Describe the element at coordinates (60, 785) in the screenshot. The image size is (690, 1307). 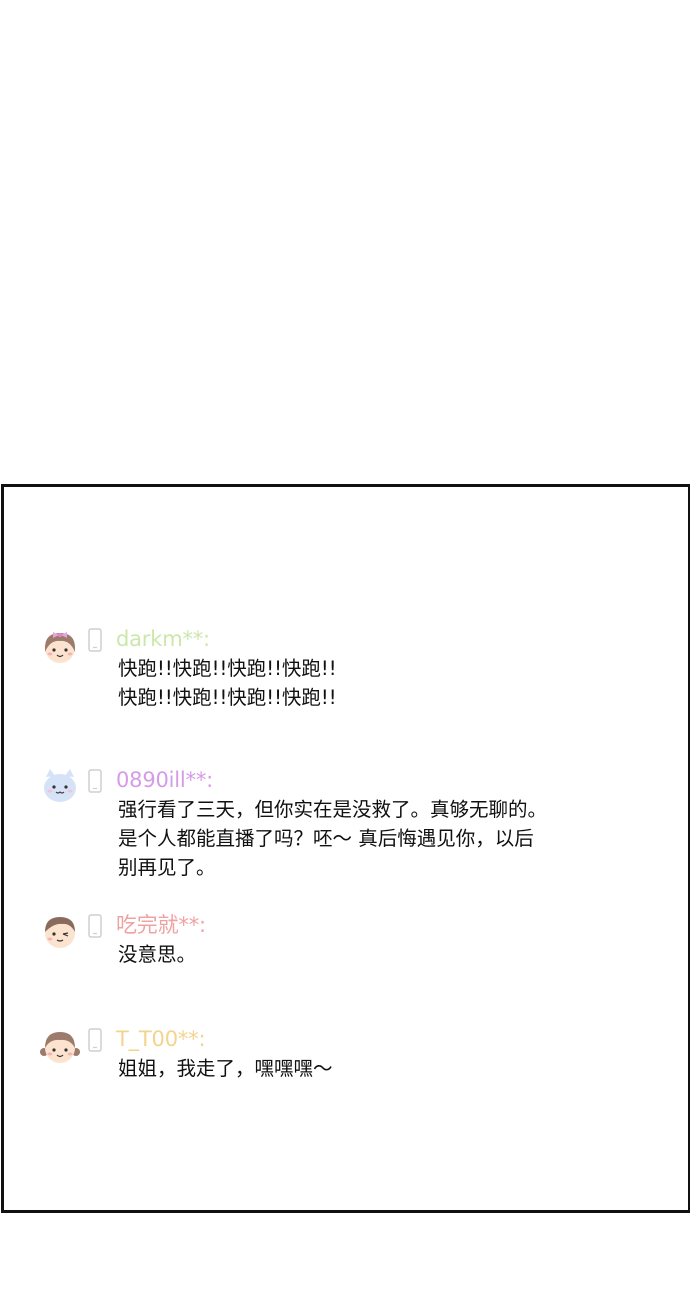
I see `cat-avatar-icon` at that location.